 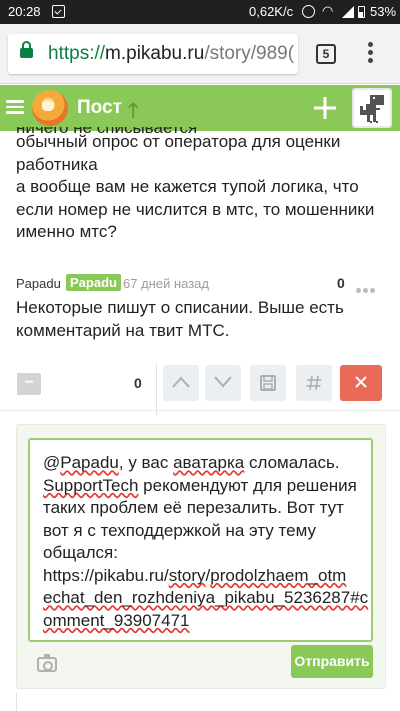 What do you see at coordinates (200, 485) in the screenshot?
I see `editor-line: SupportTech рекомендуют для решения` at bounding box center [200, 485].